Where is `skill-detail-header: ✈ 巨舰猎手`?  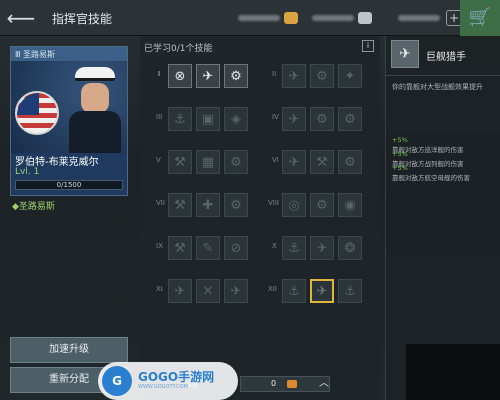
skill-detail-header: ✈ 巨舰猎手 is located at coordinates (443, 56).